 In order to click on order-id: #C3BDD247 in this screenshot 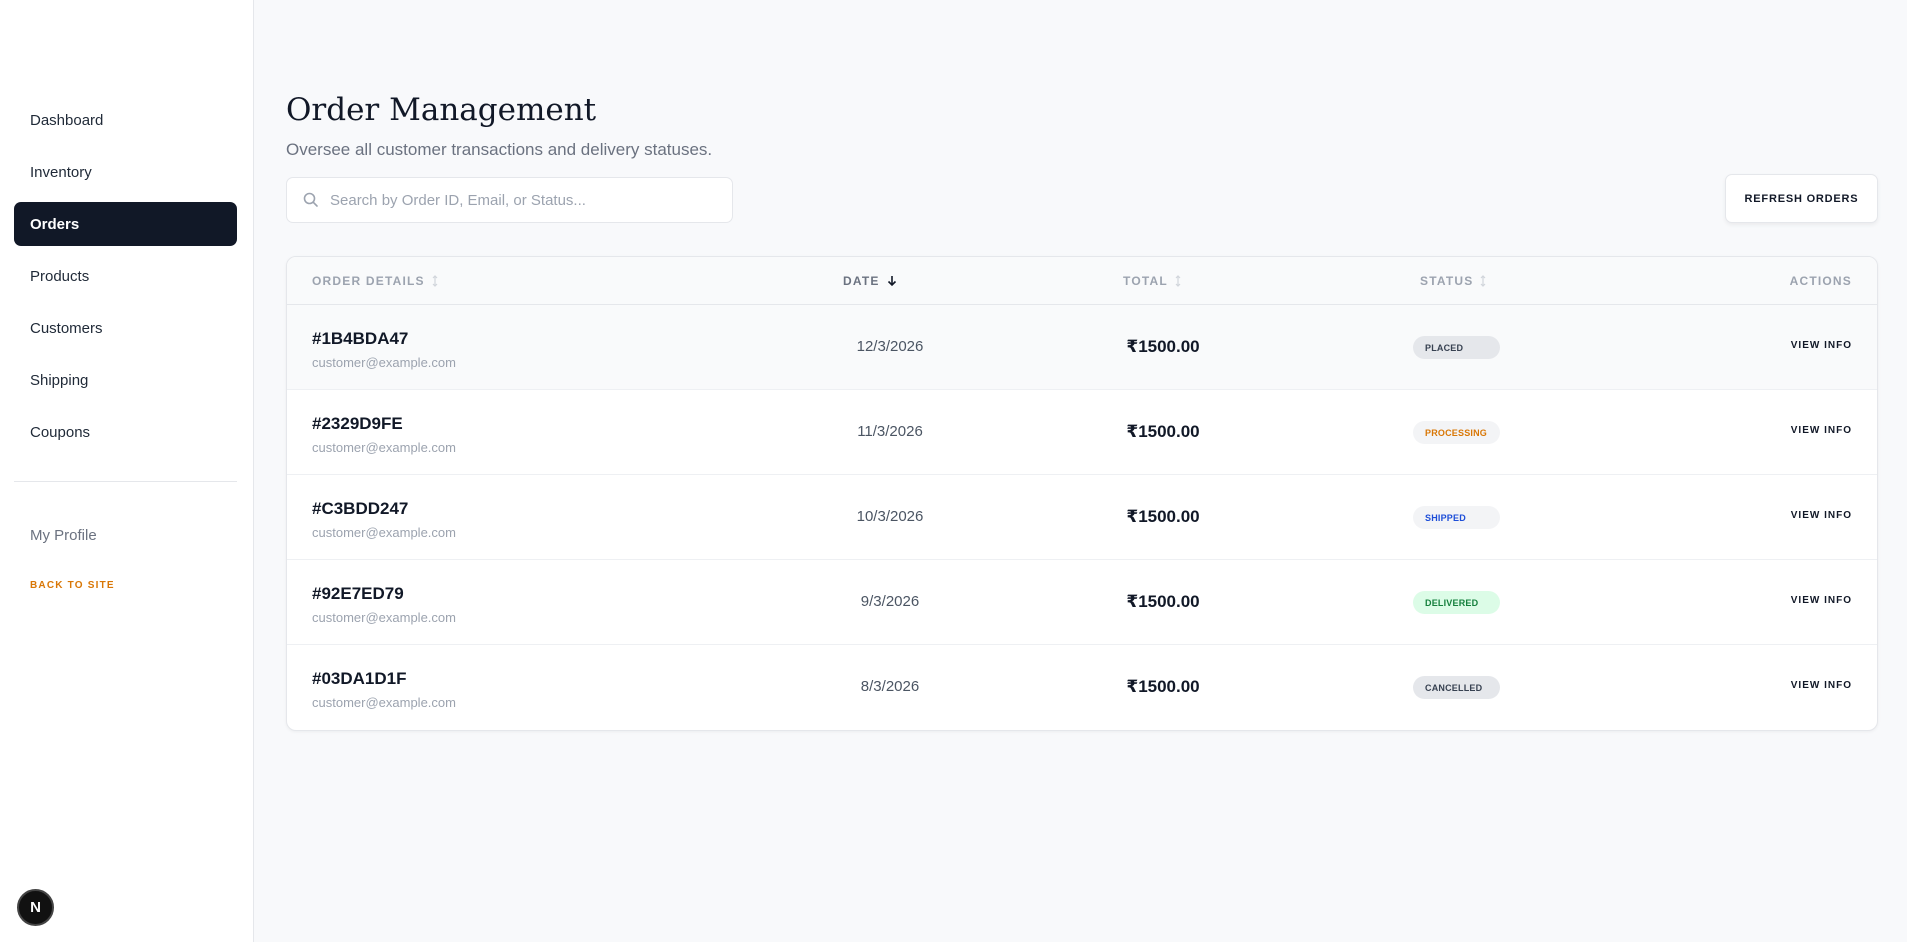, I will do `click(360, 508)`.